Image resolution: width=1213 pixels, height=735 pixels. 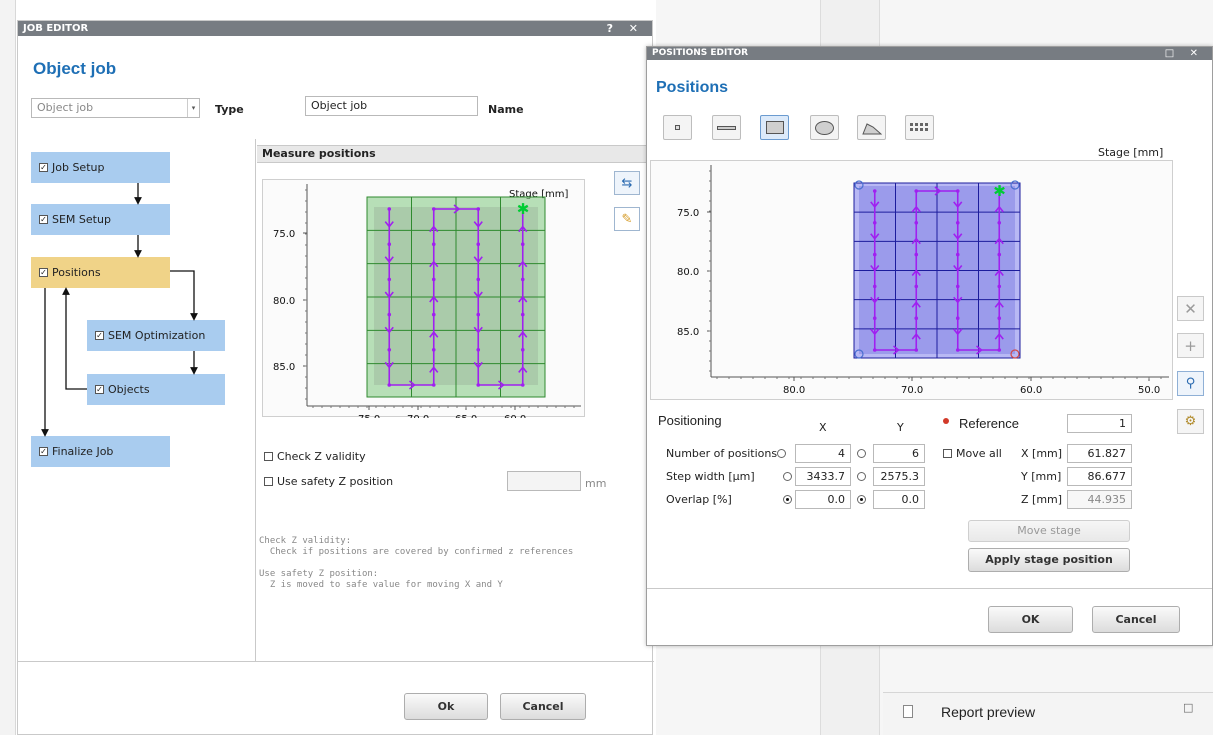 I want to click on z-mm-input: 44.935, so click(x=1099, y=499).